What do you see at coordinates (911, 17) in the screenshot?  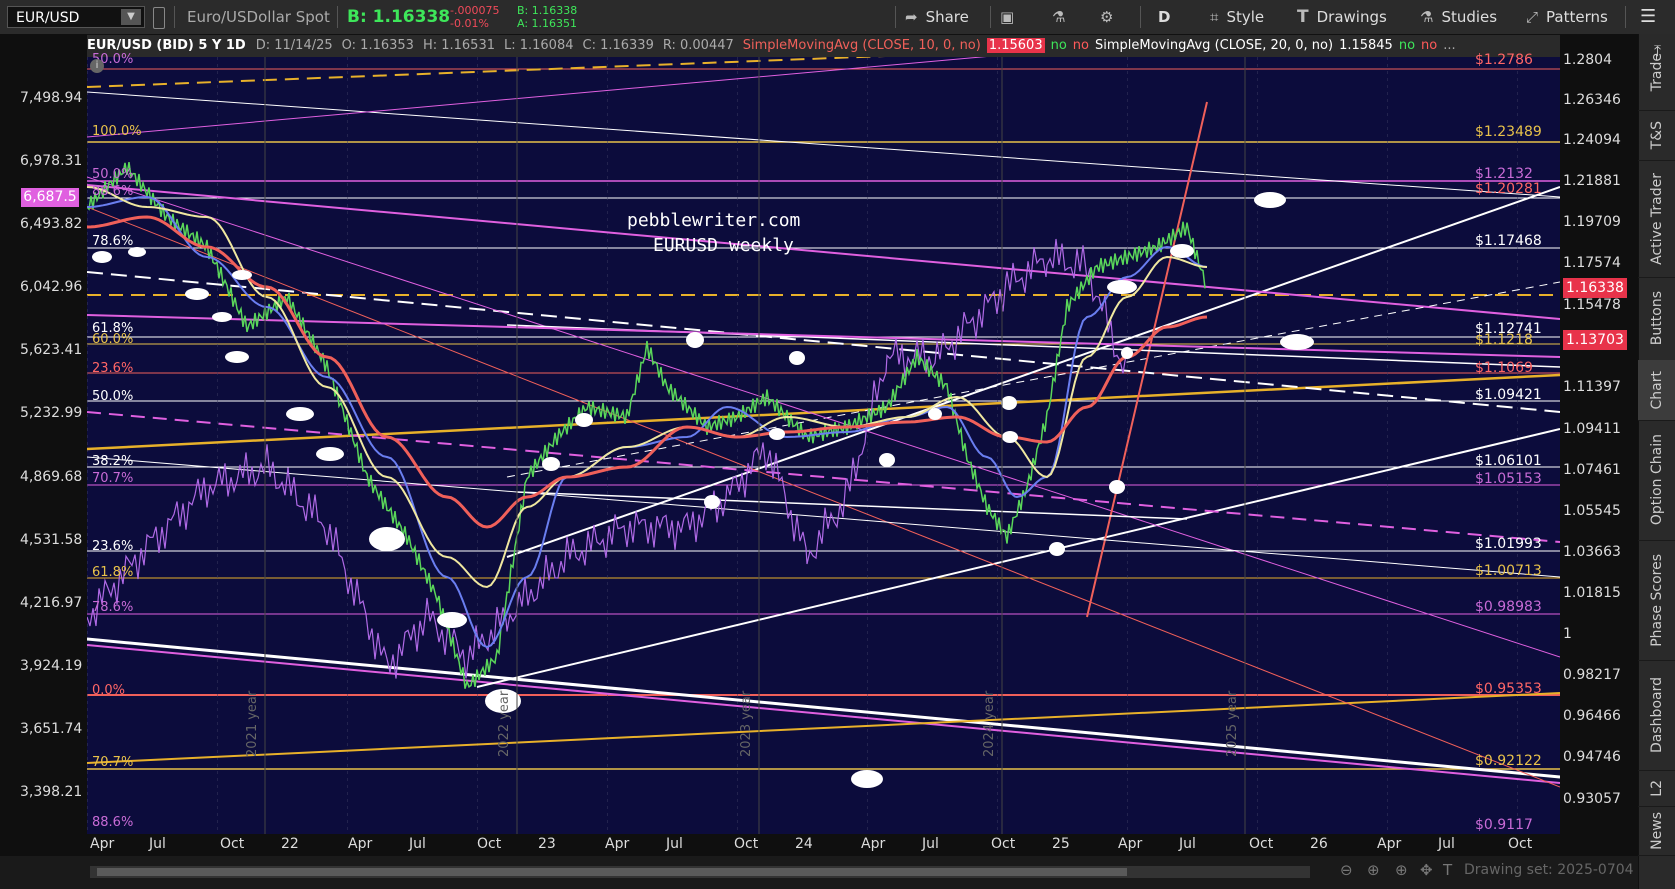 I see `share-icon: ➦` at bounding box center [911, 17].